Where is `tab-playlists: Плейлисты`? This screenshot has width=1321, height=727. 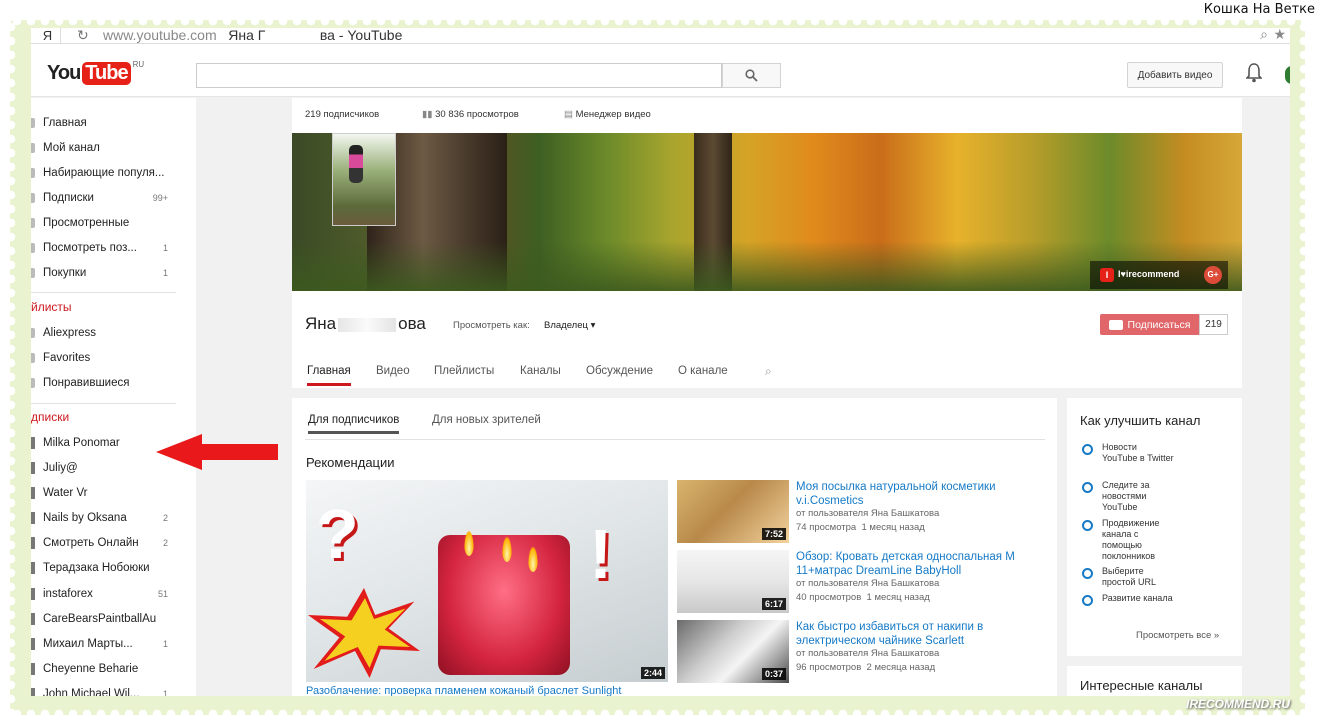 tab-playlists: Плейлисты is located at coordinates (464, 371).